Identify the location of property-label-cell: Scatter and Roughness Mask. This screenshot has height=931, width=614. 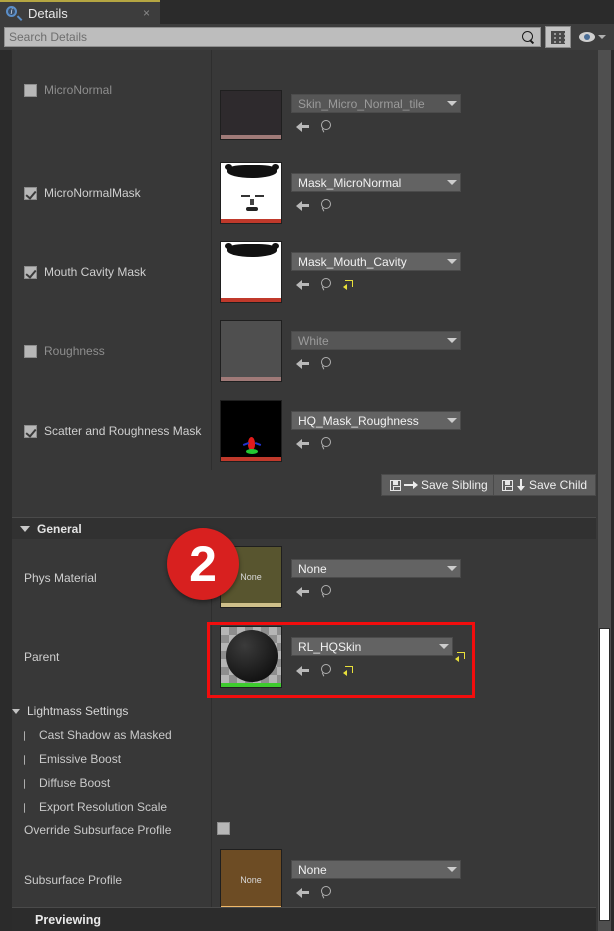
(111, 431).